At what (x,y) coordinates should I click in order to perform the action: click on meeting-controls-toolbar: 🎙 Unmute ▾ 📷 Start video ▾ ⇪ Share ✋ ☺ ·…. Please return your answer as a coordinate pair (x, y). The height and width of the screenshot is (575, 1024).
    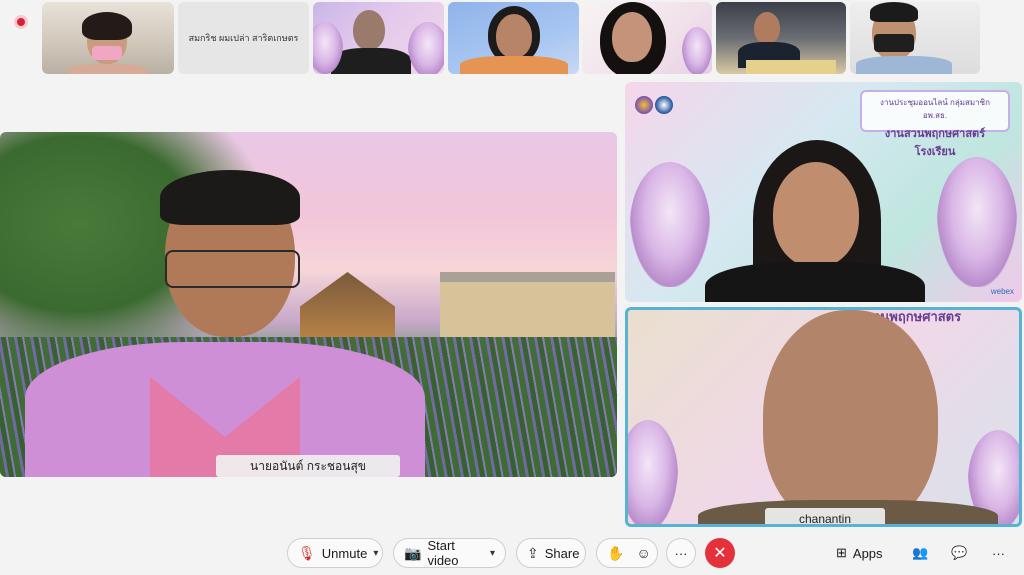
    Looking at the image, I should click on (512, 552).